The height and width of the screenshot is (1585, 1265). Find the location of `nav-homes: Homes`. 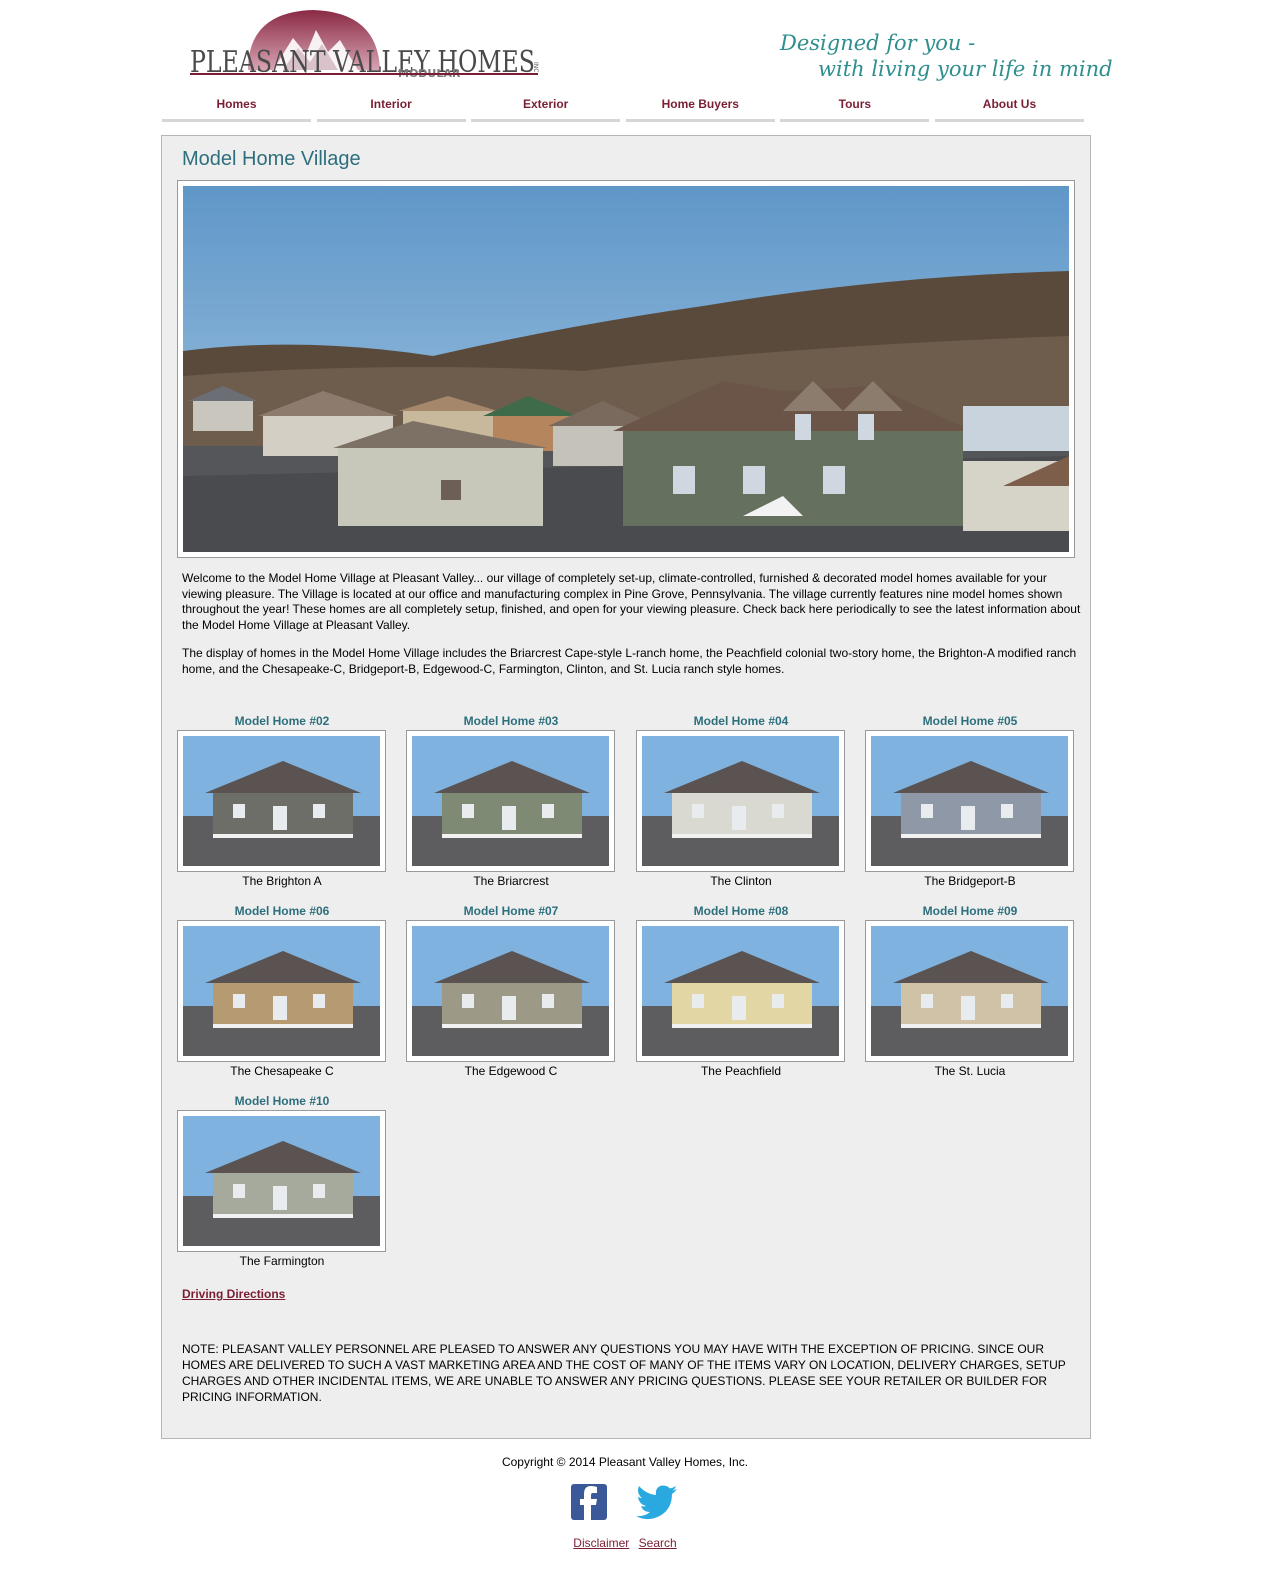

nav-homes: Homes is located at coordinates (236, 108).